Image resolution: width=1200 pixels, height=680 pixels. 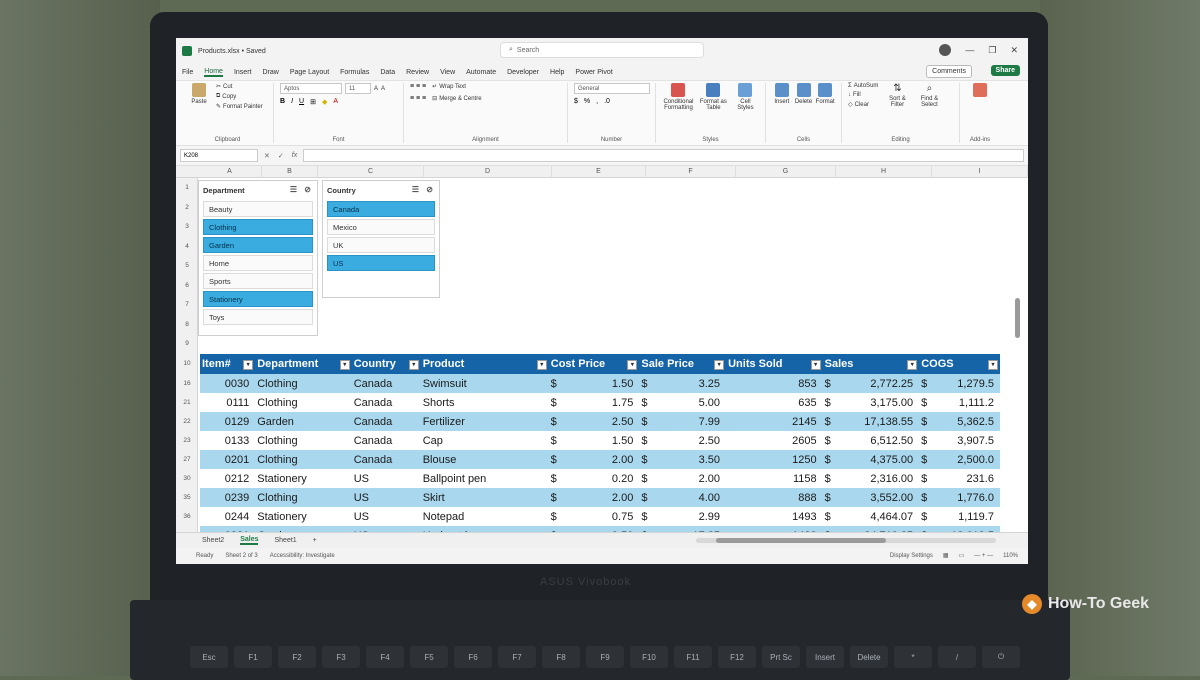 What do you see at coordinates (871, 516) in the screenshot?
I see `cell-sales: $4,464.07` at bounding box center [871, 516].